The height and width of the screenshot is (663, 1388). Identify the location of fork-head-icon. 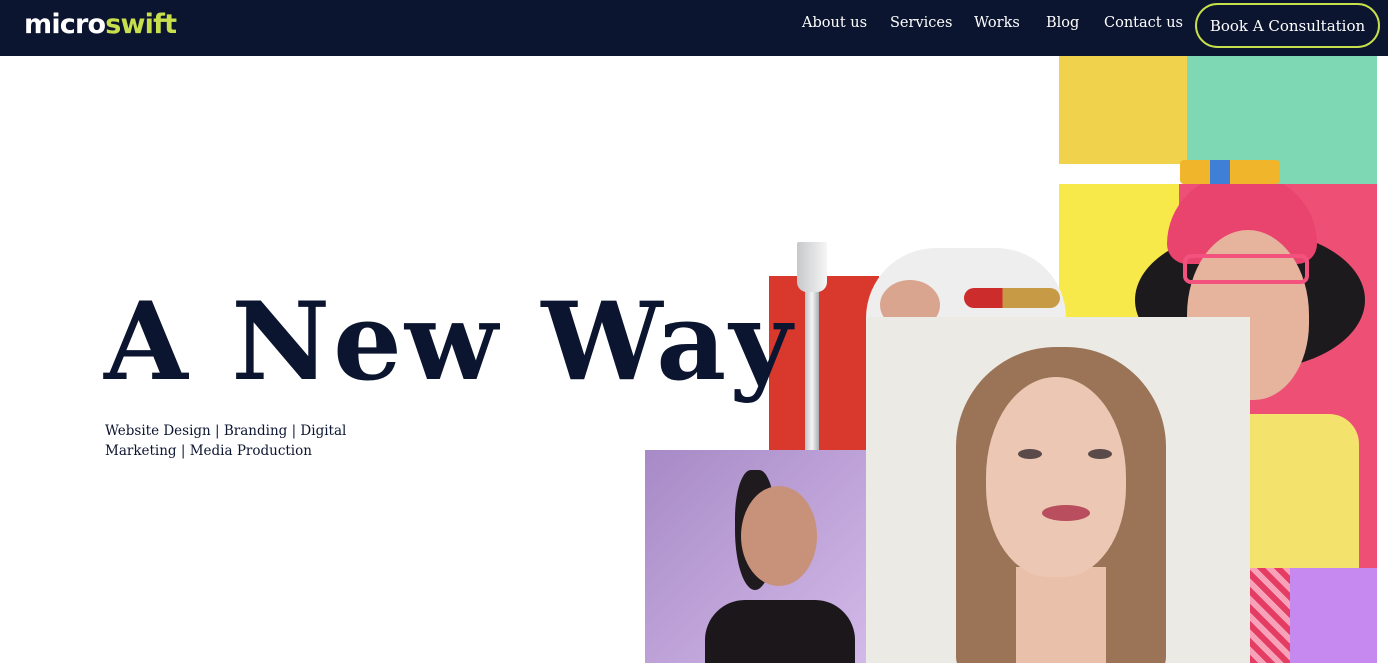
(812, 267).